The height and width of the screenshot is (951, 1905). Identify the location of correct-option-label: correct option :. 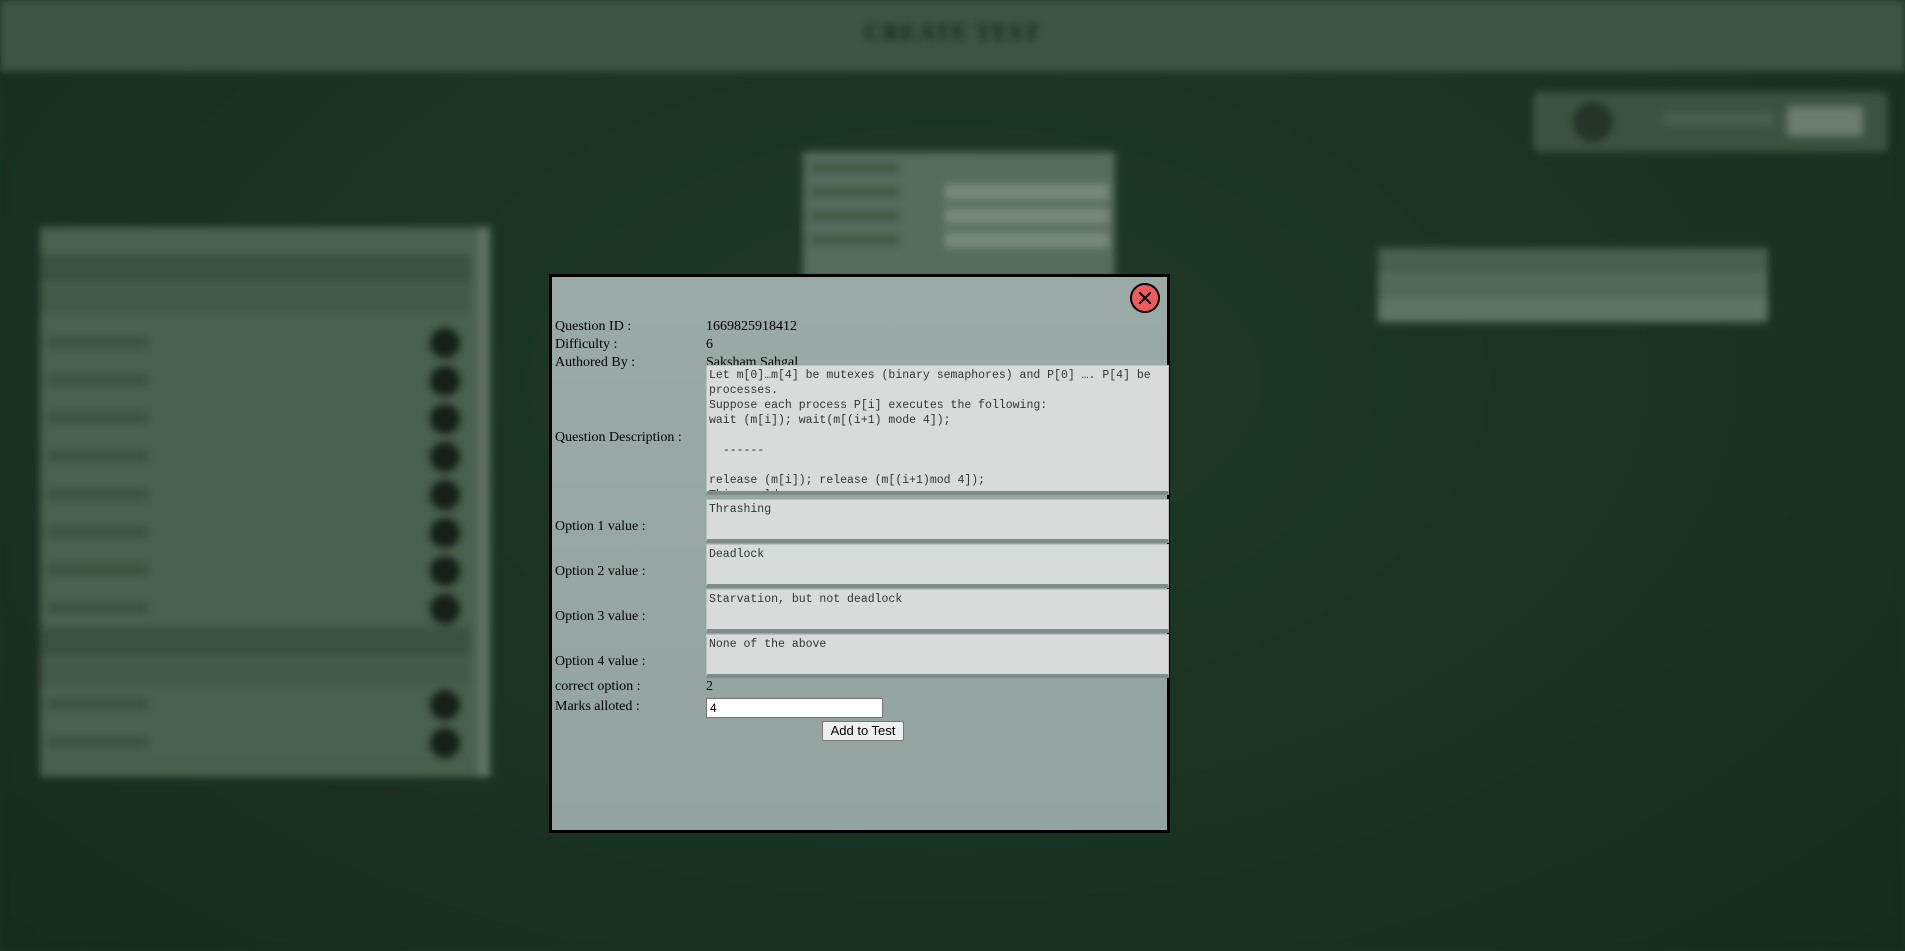
(598, 686).